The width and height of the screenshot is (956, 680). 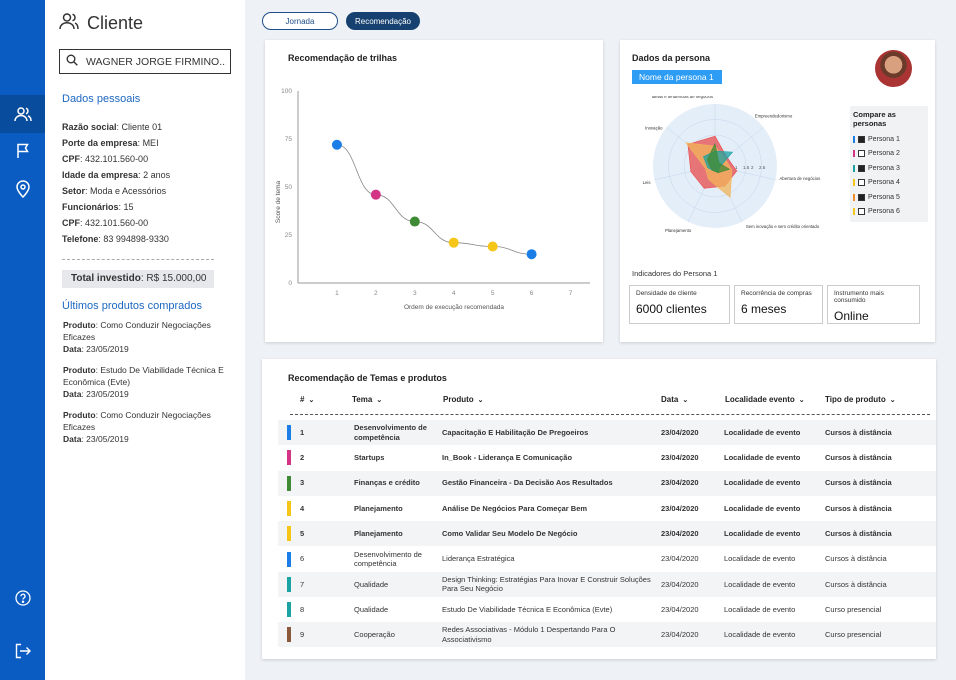 I want to click on tab-jornada: Jornada, so click(x=300, y=21).